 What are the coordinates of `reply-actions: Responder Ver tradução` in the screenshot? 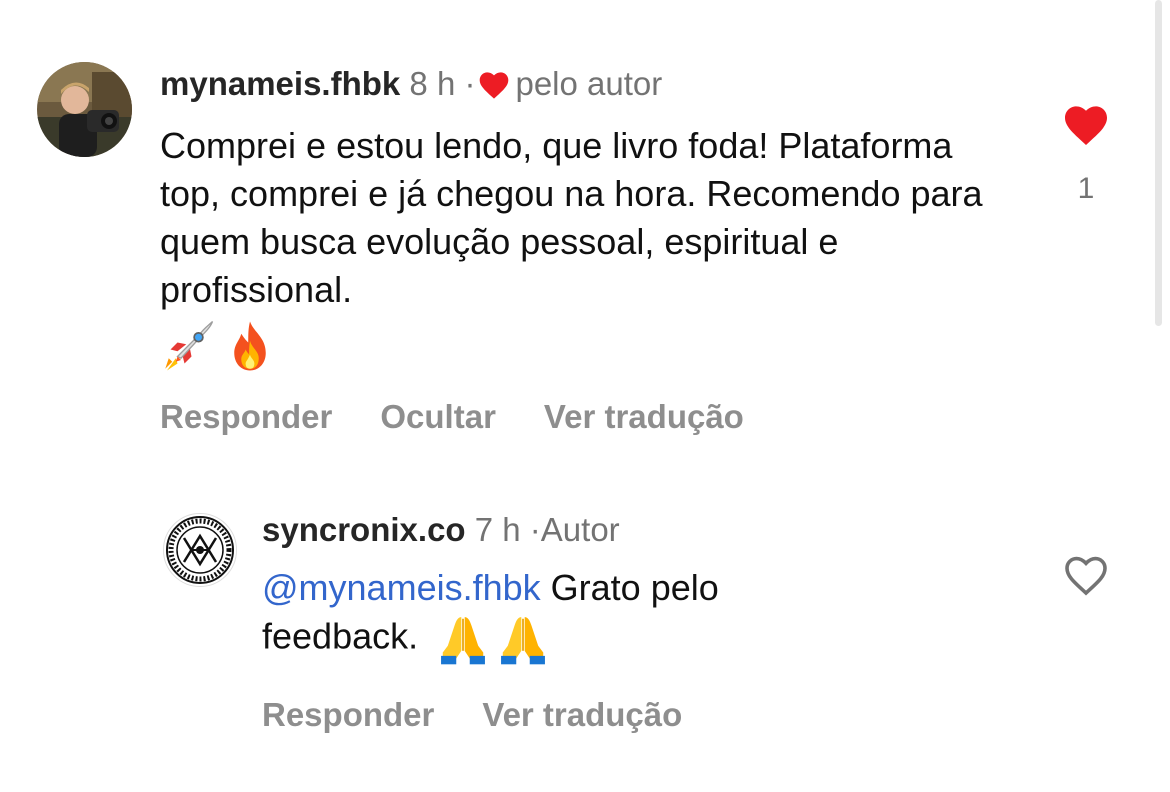 It's located at (642, 715).